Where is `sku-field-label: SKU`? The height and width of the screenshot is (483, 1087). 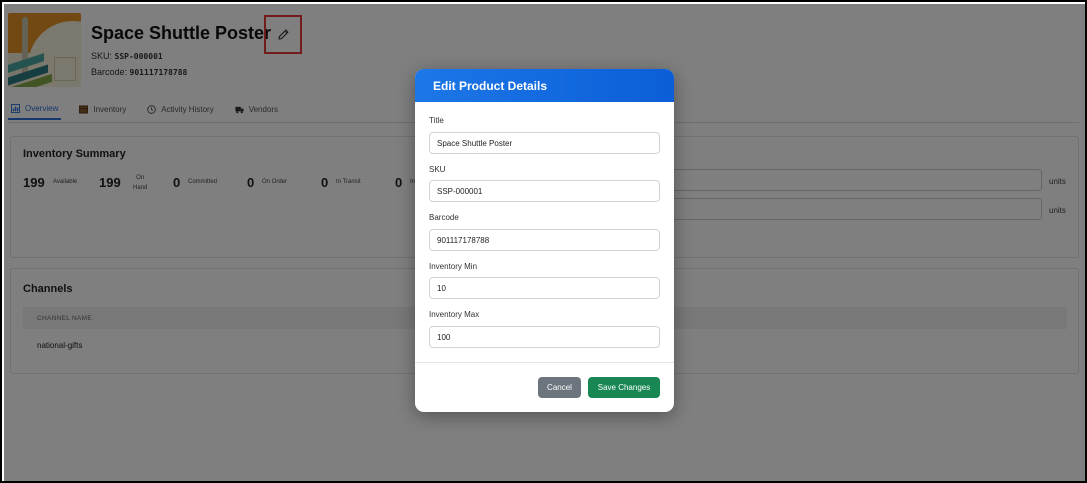
sku-field-label: SKU is located at coordinates (437, 169).